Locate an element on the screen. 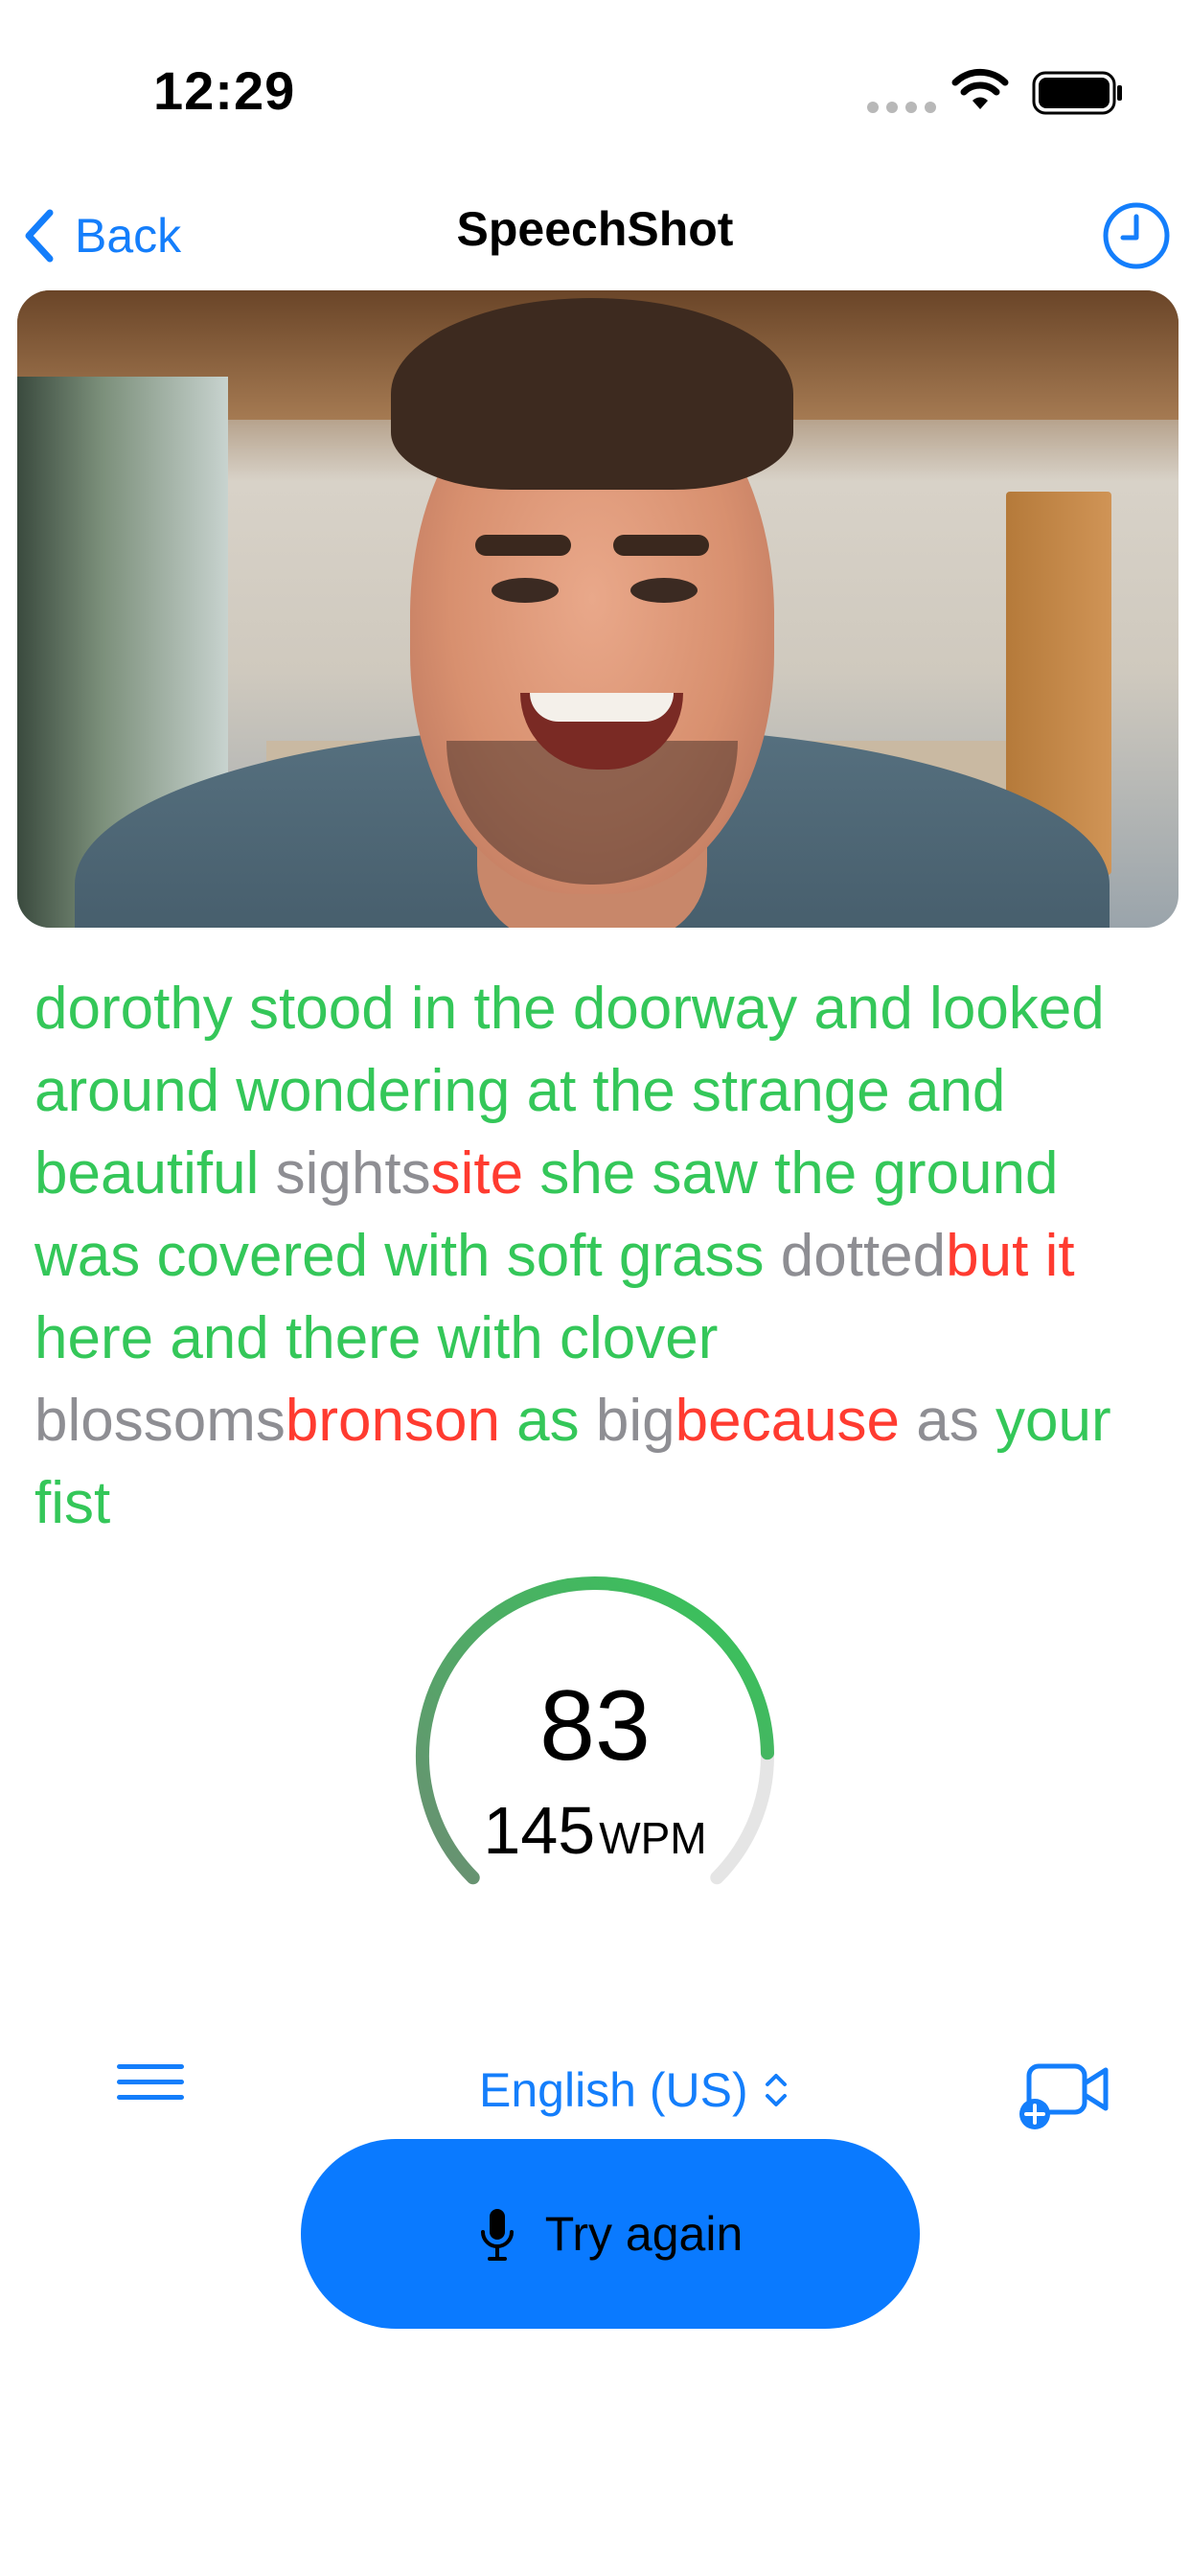  transcript-word-missed: big is located at coordinates (635, 1421).